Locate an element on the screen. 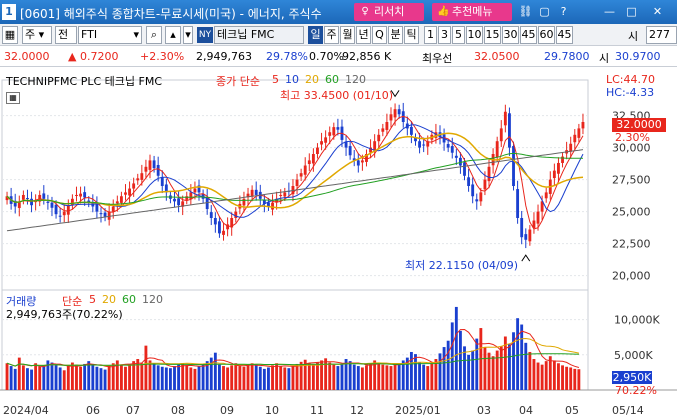 The image size is (677, 417). market-select: 주 ▾ is located at coordinates (37, 35).